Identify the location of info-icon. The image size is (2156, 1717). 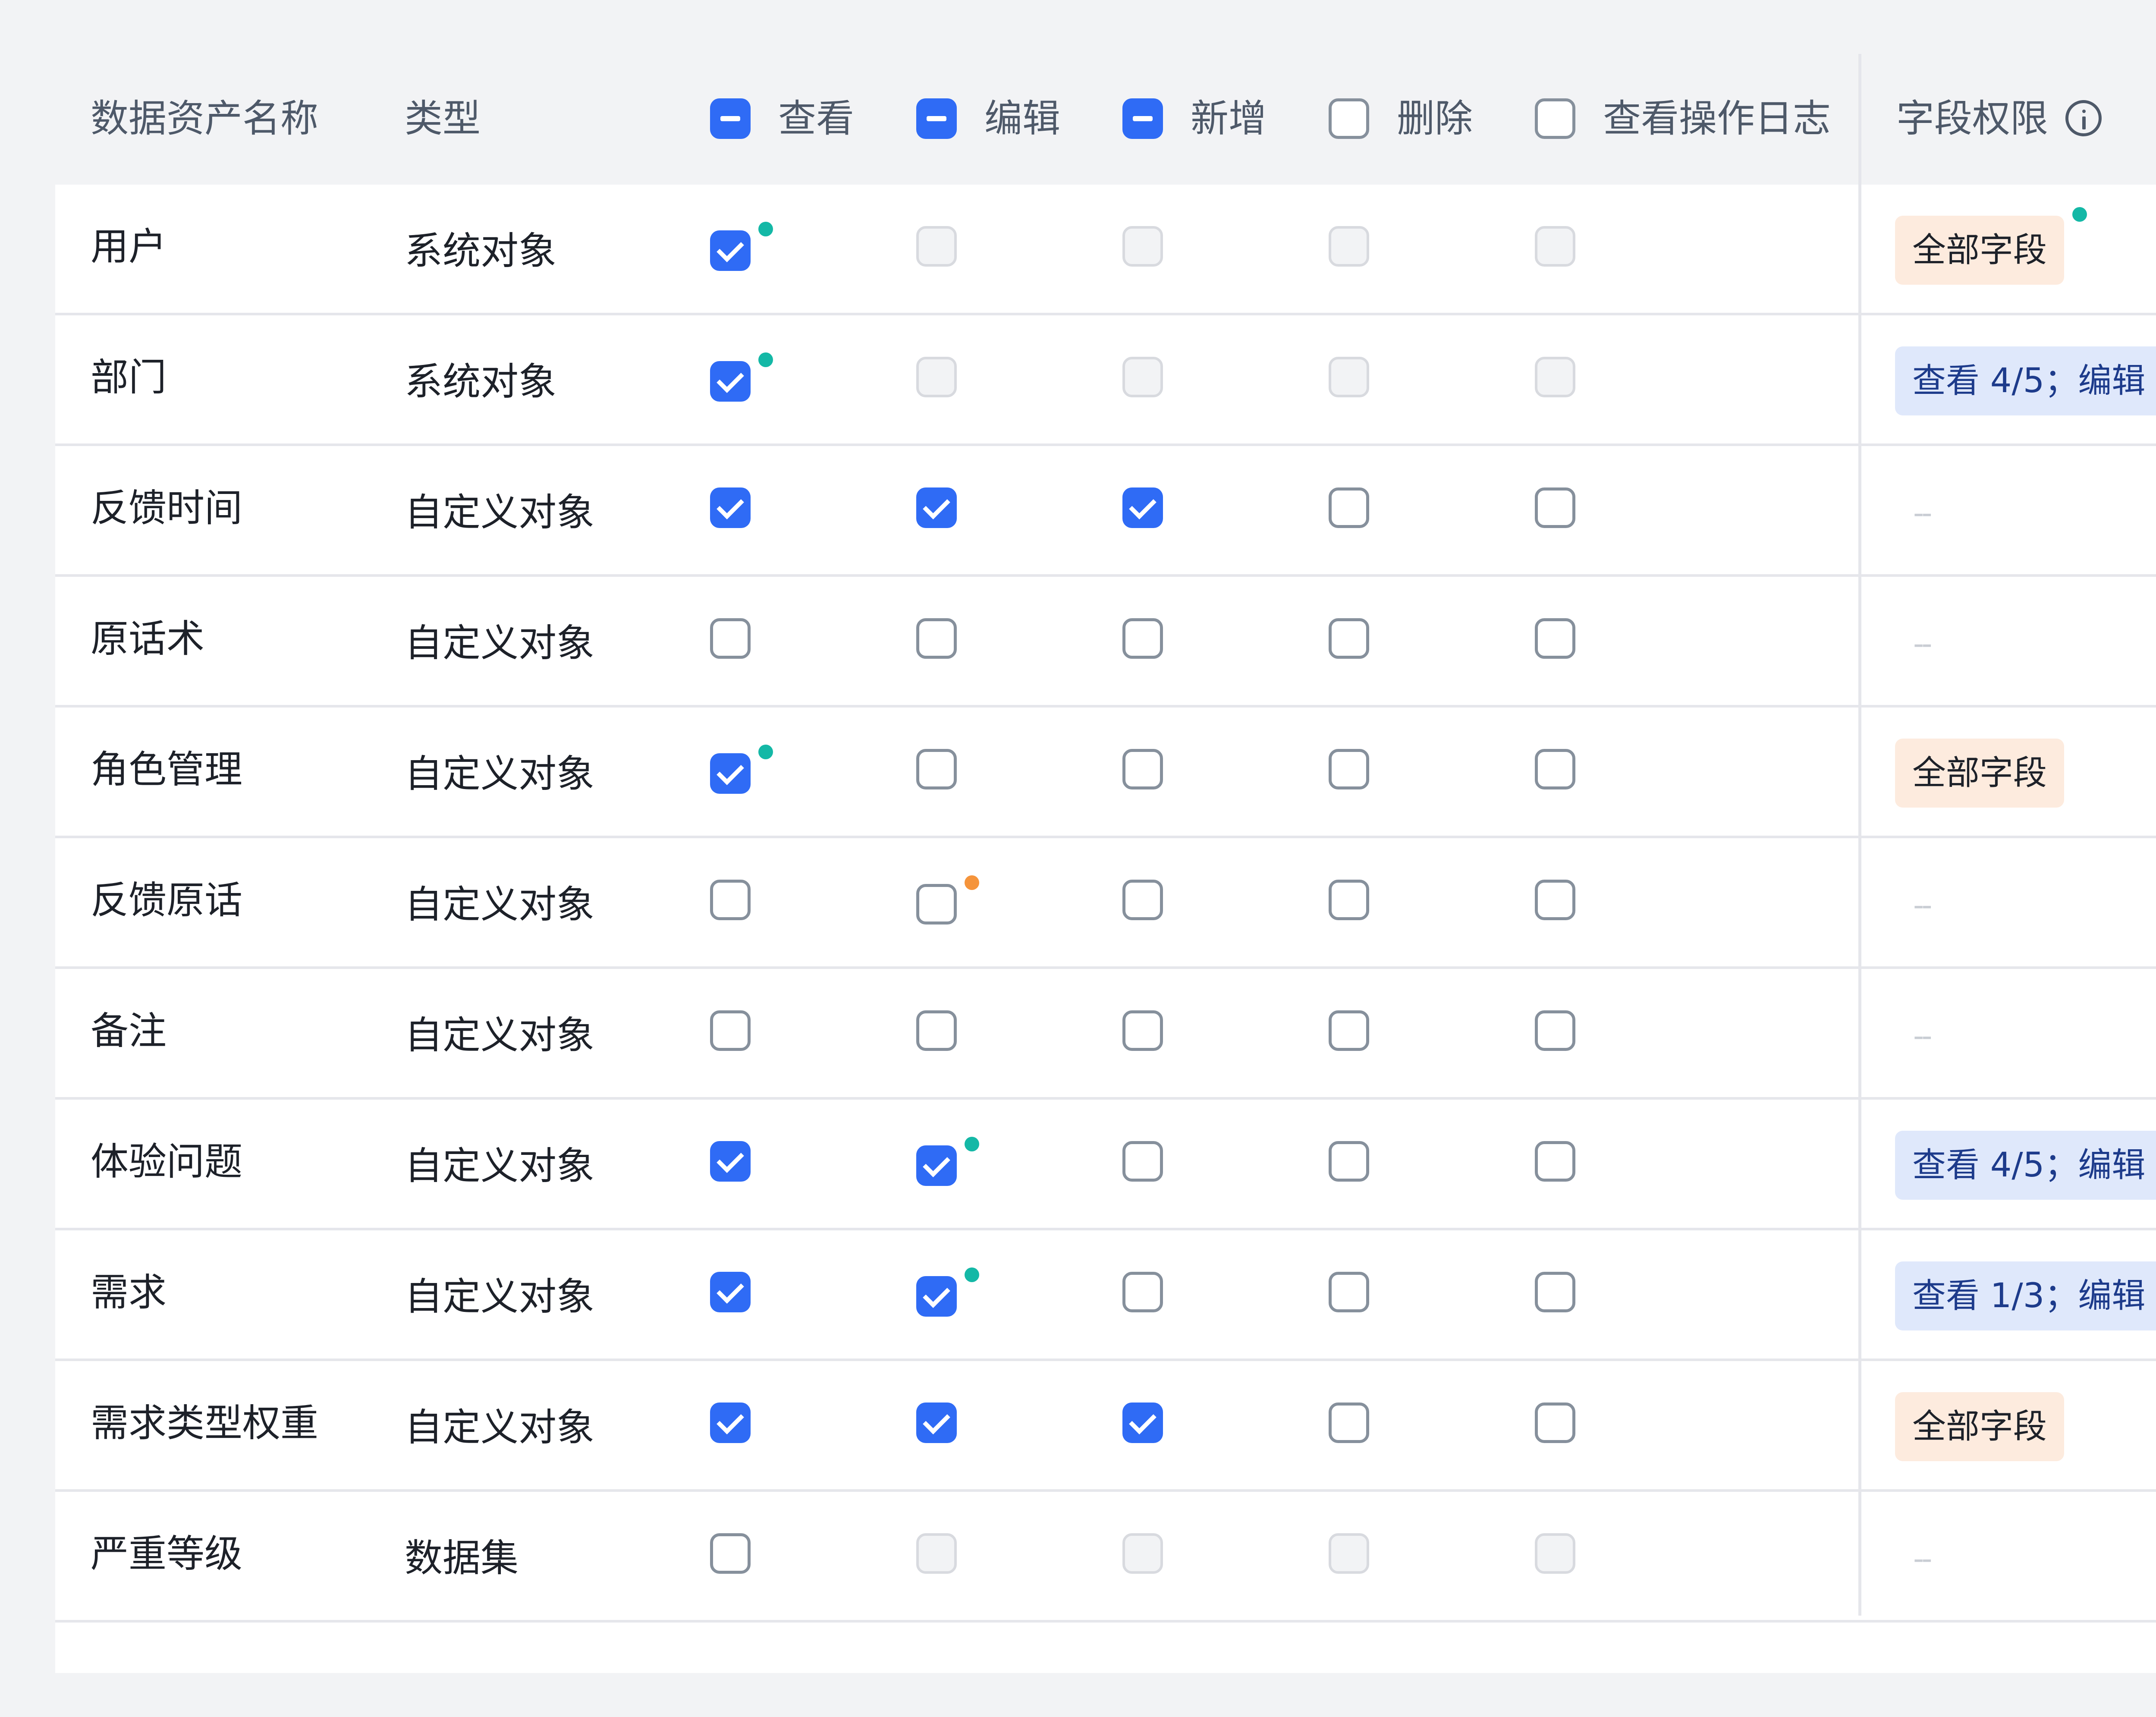
(2084, 118).